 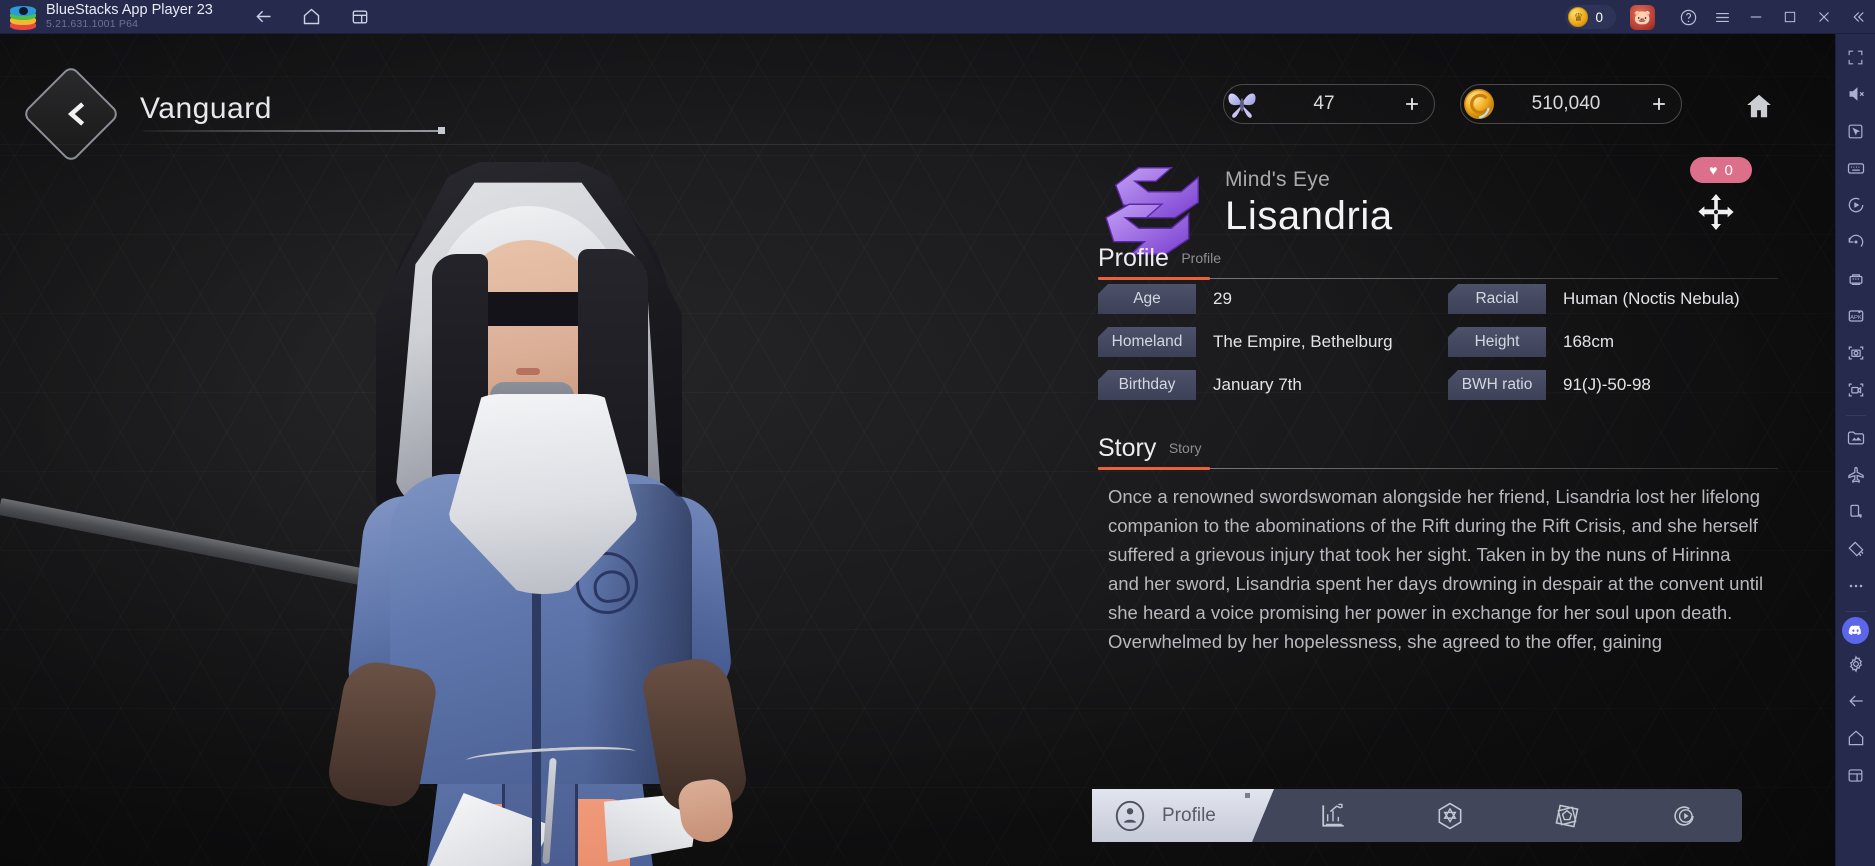 I want to click on titlebar-nav, so click(x=312, y=17).